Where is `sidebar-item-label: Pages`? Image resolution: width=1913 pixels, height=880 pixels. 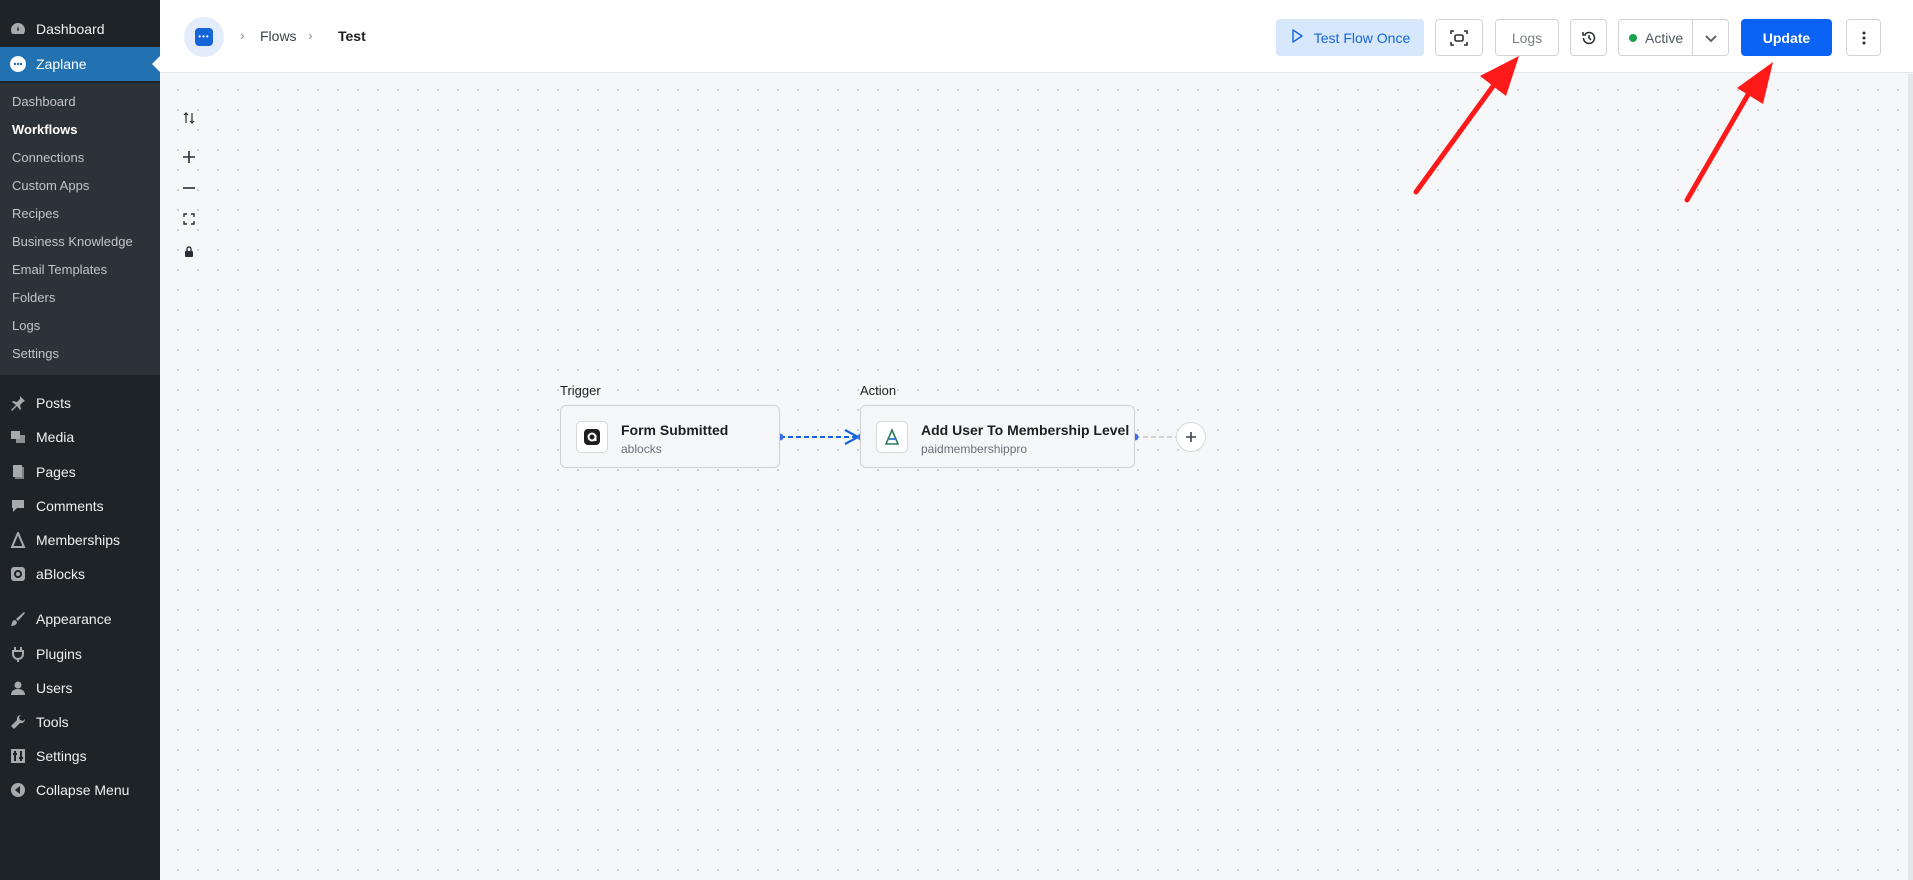 sidebar-item-label: Pages is located at coordinates (56, 472).